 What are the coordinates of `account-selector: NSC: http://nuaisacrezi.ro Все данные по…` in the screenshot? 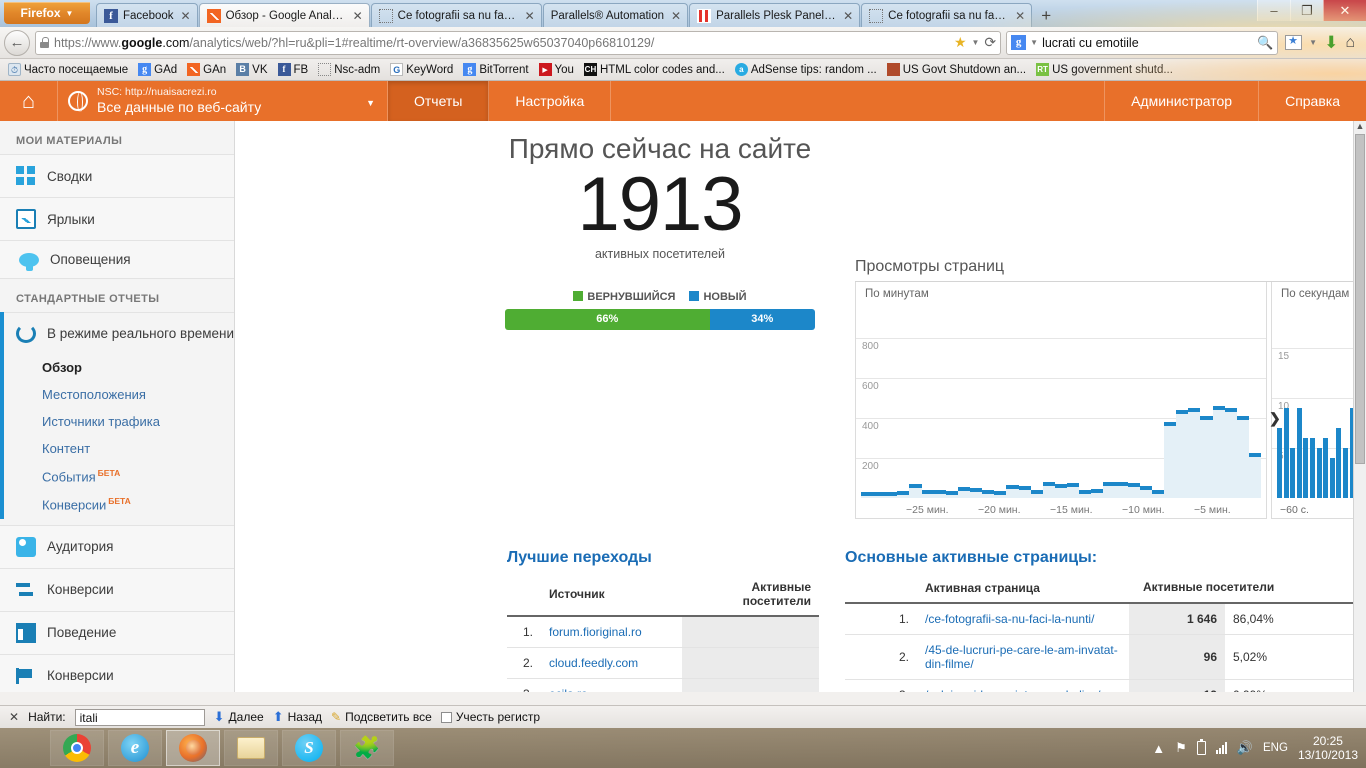 It's located at (223, 101).